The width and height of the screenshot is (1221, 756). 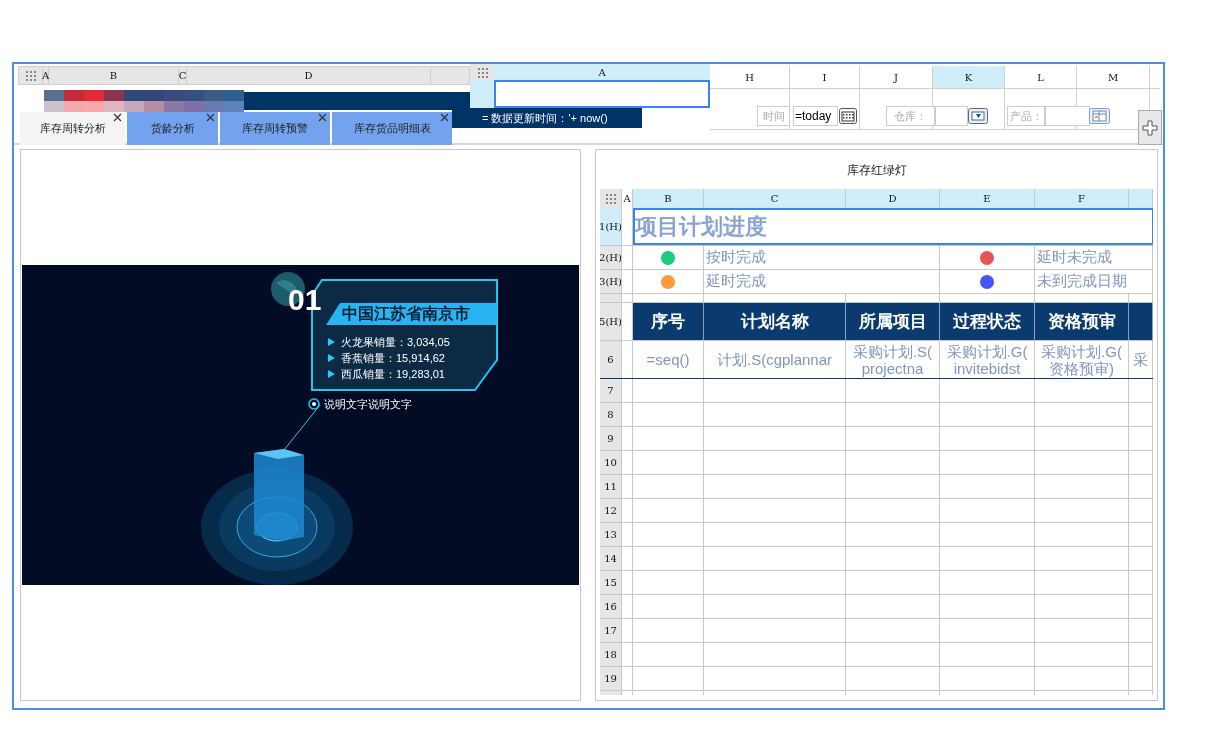 What do you see at coordinates (611, 257) in the screenshot?
I see `row-header: 2(H)` at bounding box center [611, 257].